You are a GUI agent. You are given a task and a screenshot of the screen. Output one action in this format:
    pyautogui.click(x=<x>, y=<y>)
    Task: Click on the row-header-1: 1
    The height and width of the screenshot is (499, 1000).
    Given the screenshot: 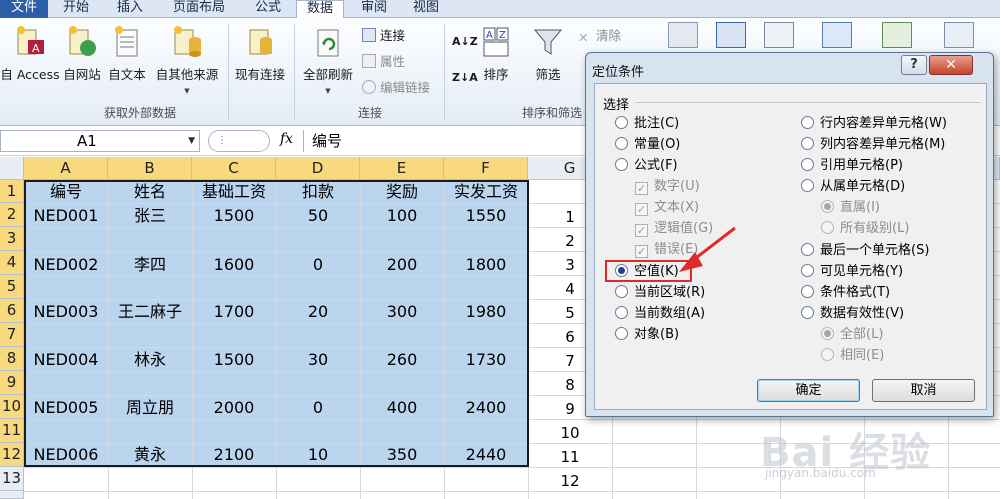 What is the action you would take?
    pyautogui.click(x=12, y=191)
    